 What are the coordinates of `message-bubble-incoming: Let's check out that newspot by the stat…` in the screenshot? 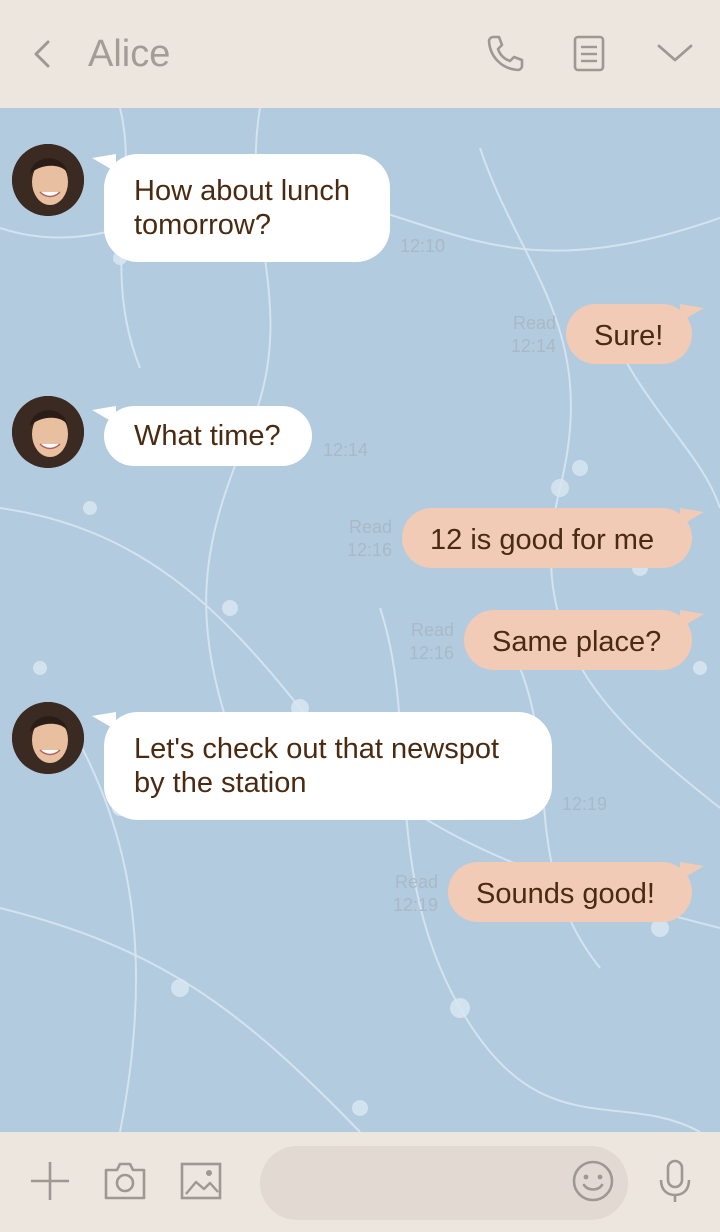 It's located at (328, 766).